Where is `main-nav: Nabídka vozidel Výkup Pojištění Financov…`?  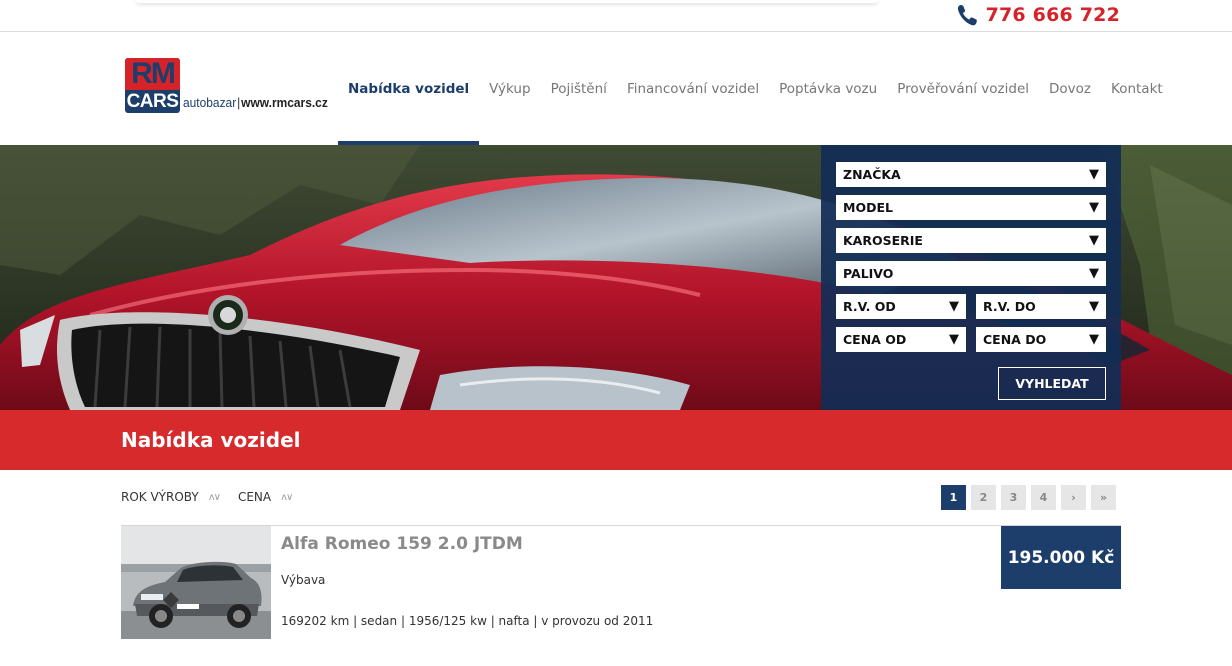
main-nav: Nabídka vozidel Výkup Pojištění Financov… is located at coordinates (755, 88).